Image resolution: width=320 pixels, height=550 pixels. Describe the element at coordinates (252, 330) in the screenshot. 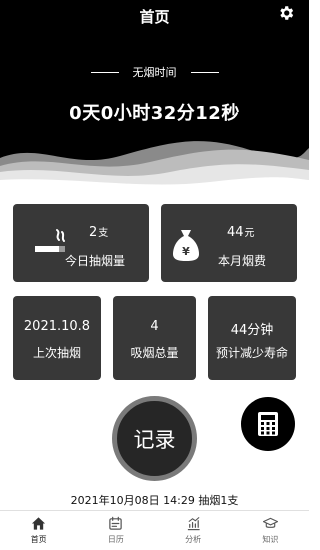

I see `life-reduced-value: 44分钟` at that location.